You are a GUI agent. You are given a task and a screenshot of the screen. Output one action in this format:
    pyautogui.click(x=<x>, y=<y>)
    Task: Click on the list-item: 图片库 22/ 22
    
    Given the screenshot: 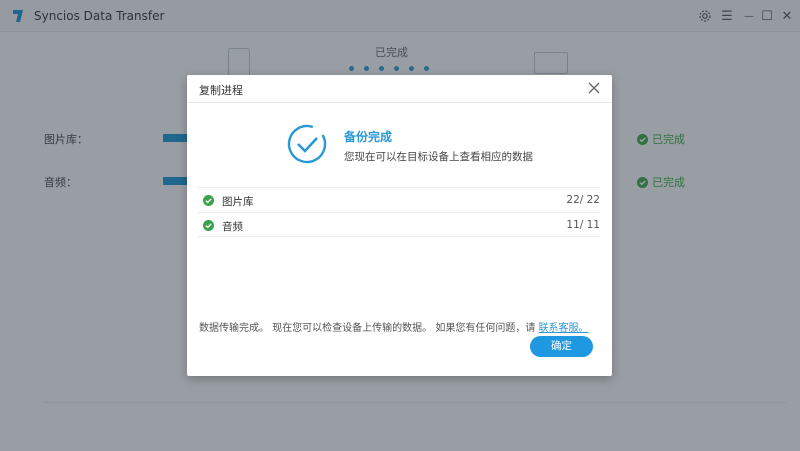 What is the action you would take?
    pyautogui.click(x=399, y=199)
    